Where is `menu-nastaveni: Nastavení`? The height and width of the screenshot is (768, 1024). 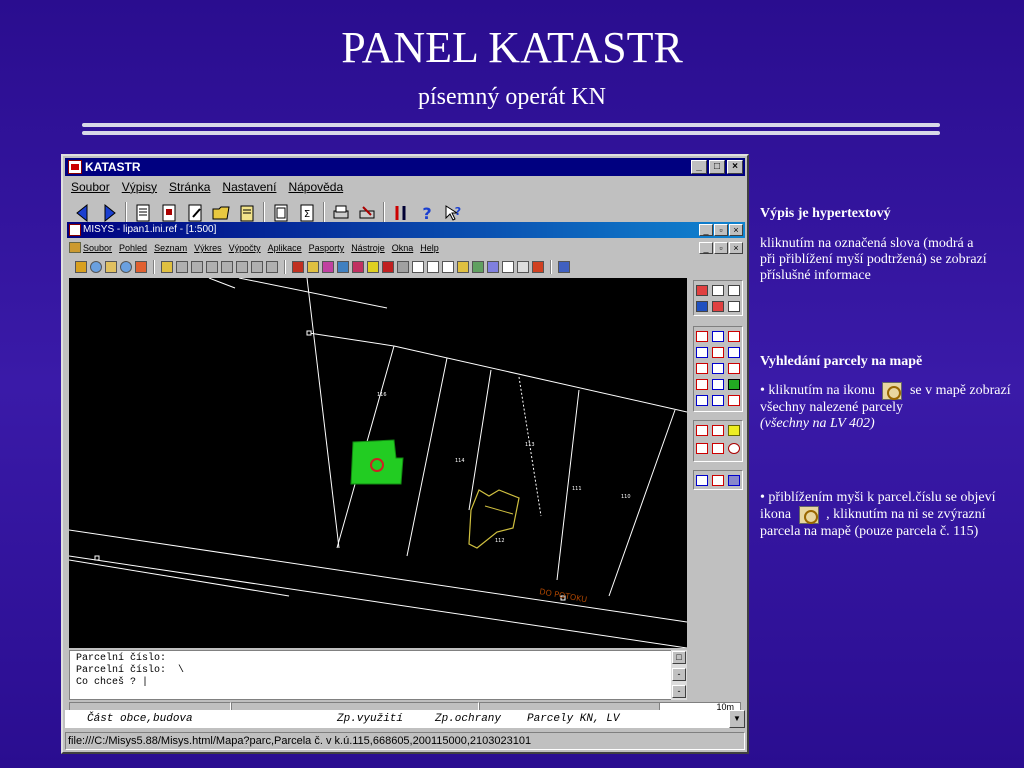
menu-nastaveni: Nastavení is located at coordinates (249, 187).